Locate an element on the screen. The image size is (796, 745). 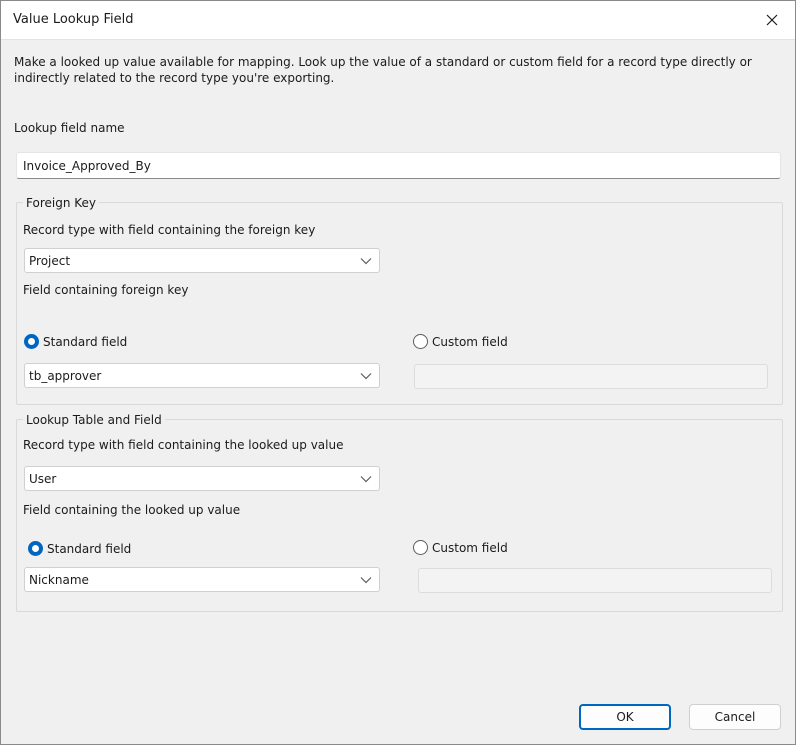
fk-custom-field-label: Custom field is located at coordinates (470, 341).